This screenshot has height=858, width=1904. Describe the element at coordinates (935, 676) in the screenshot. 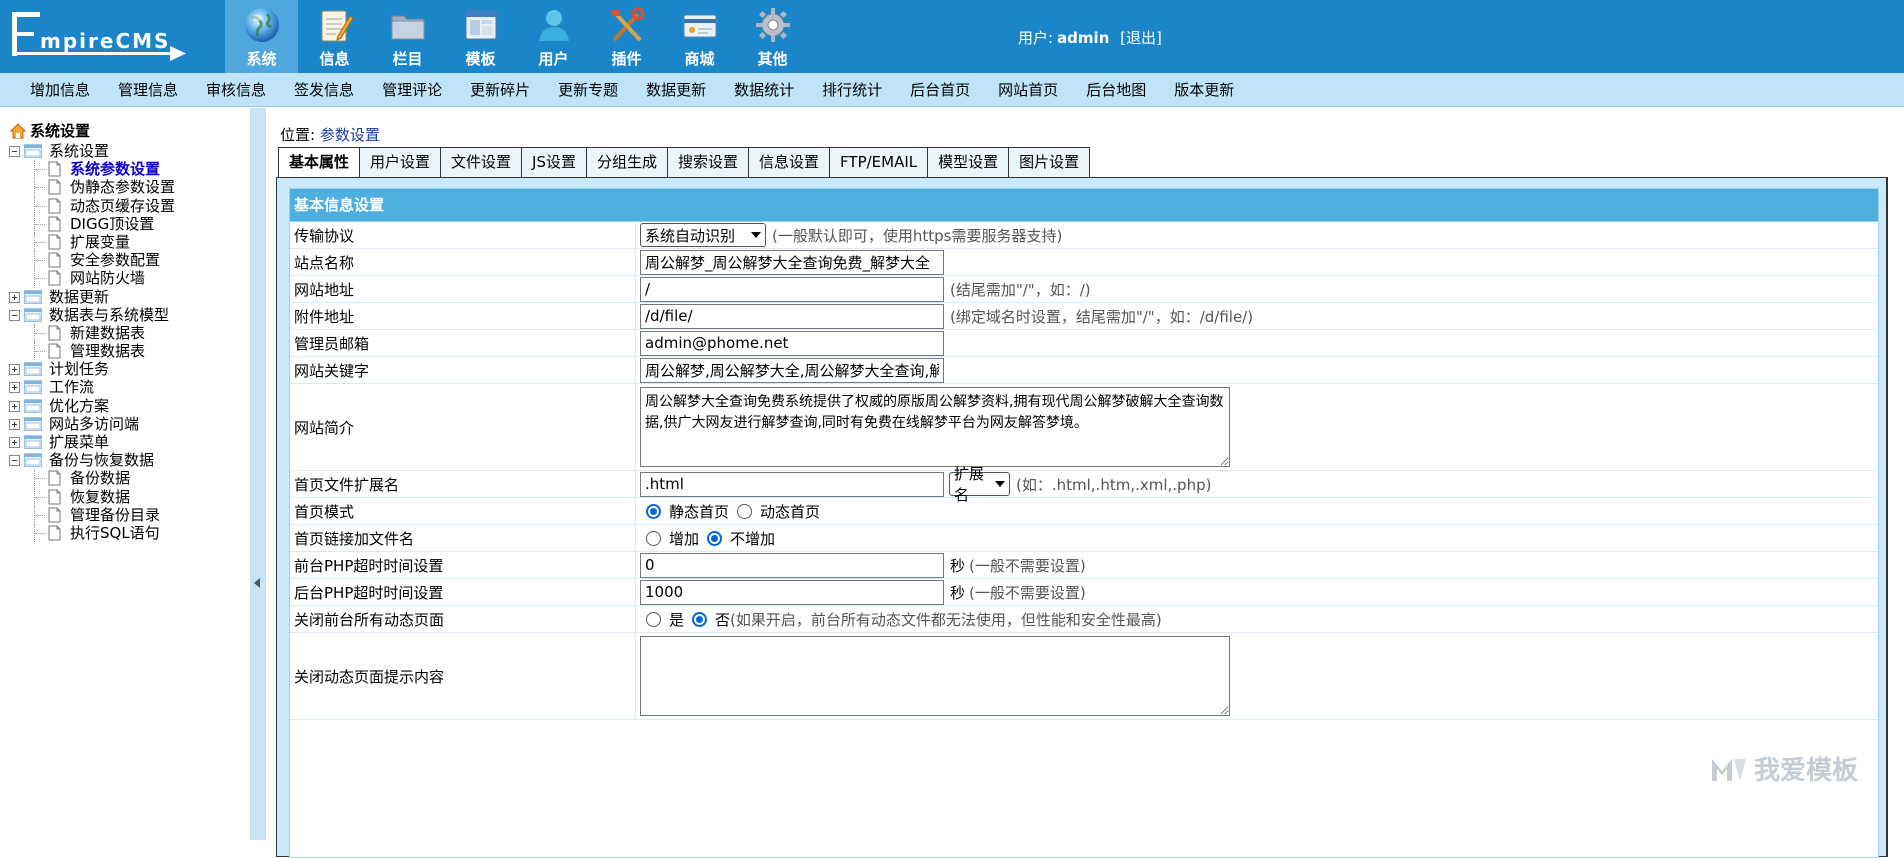

I see `close-msg-textarea` at that location.